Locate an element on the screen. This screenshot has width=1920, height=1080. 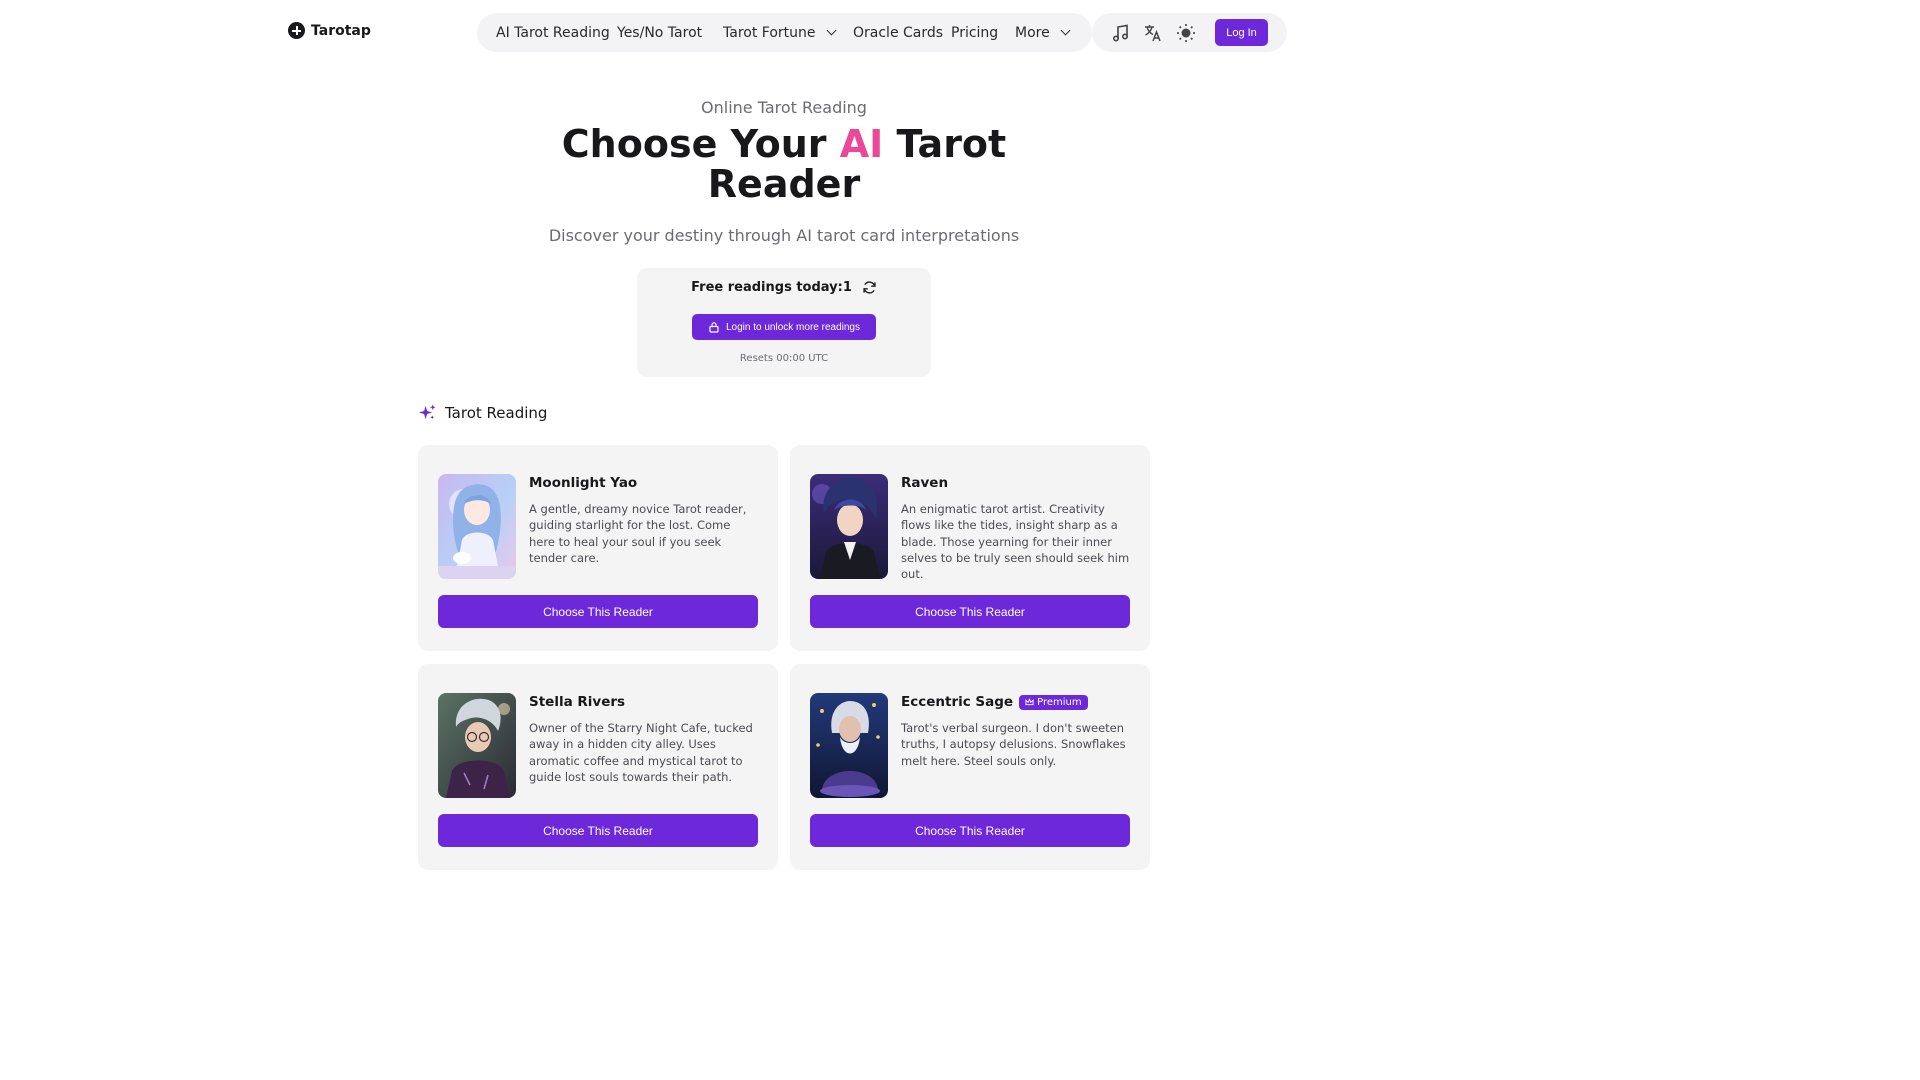
hero-eyebrow: Online Tarot Reading is located at coordinates (784, 107).